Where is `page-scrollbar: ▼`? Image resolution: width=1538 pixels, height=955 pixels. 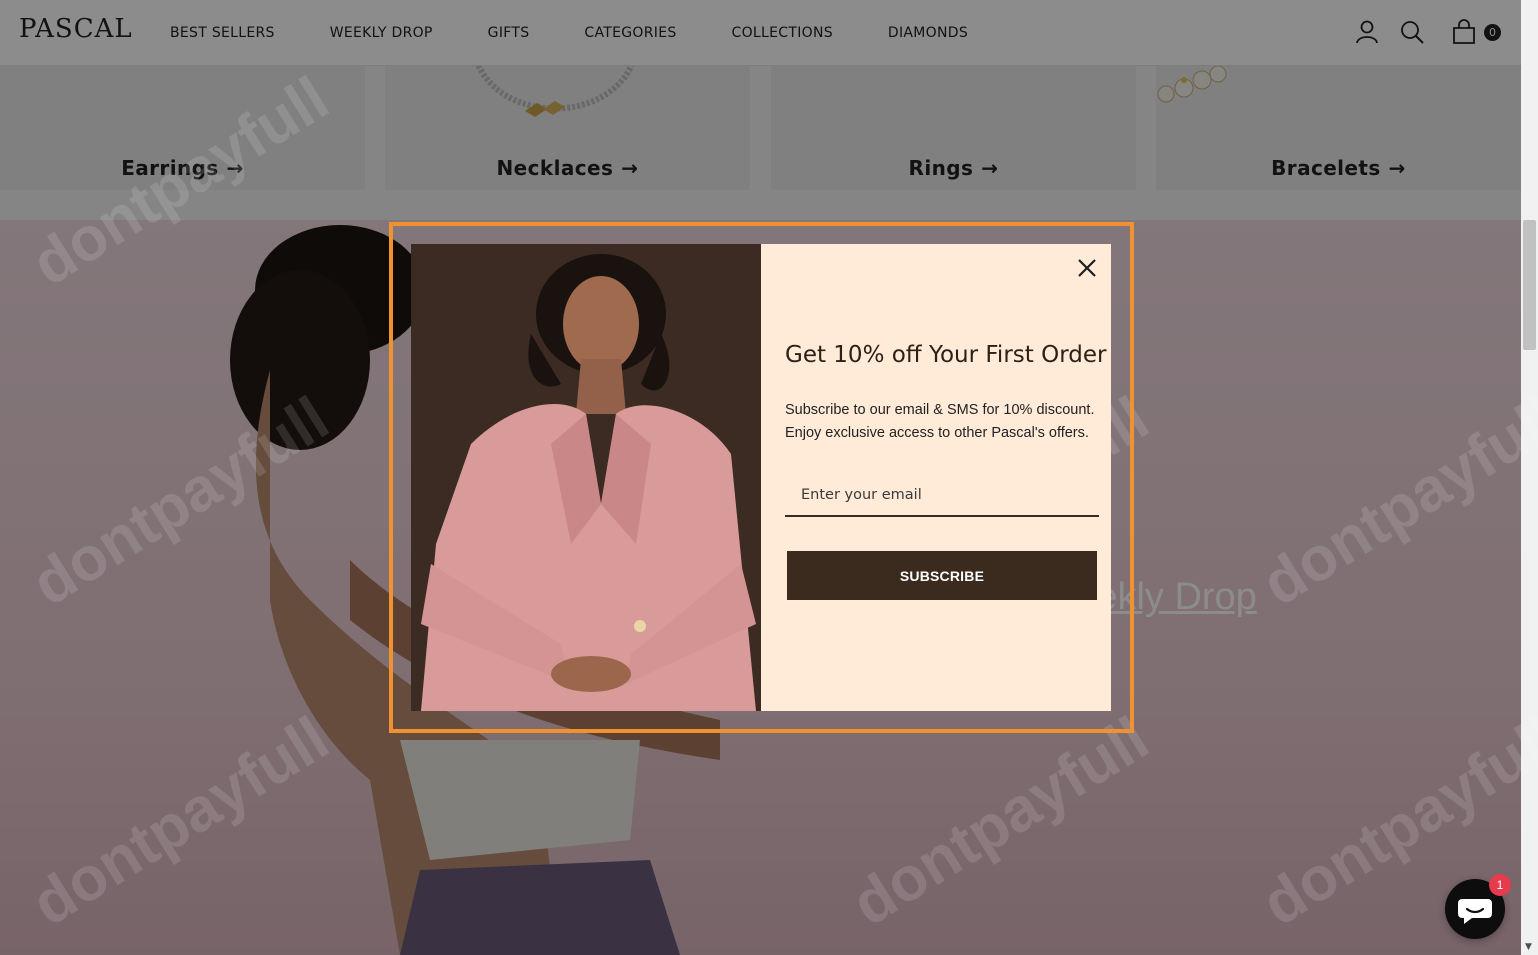
page-scrollbar: ▼ is located at coordinates (1529, 477).